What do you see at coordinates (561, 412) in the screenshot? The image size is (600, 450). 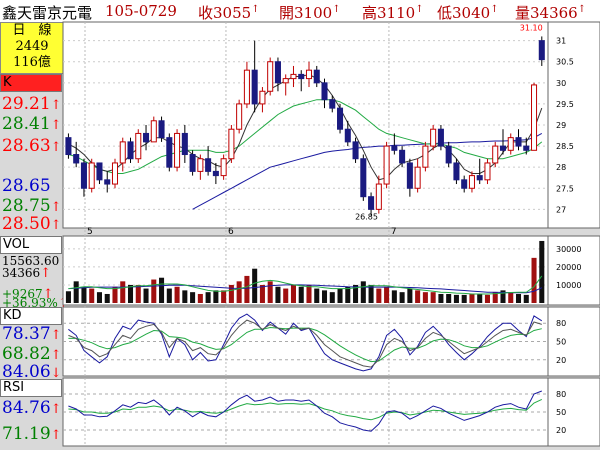 I see `rsi-tick-label: 50` at bounding box center [561, 412].